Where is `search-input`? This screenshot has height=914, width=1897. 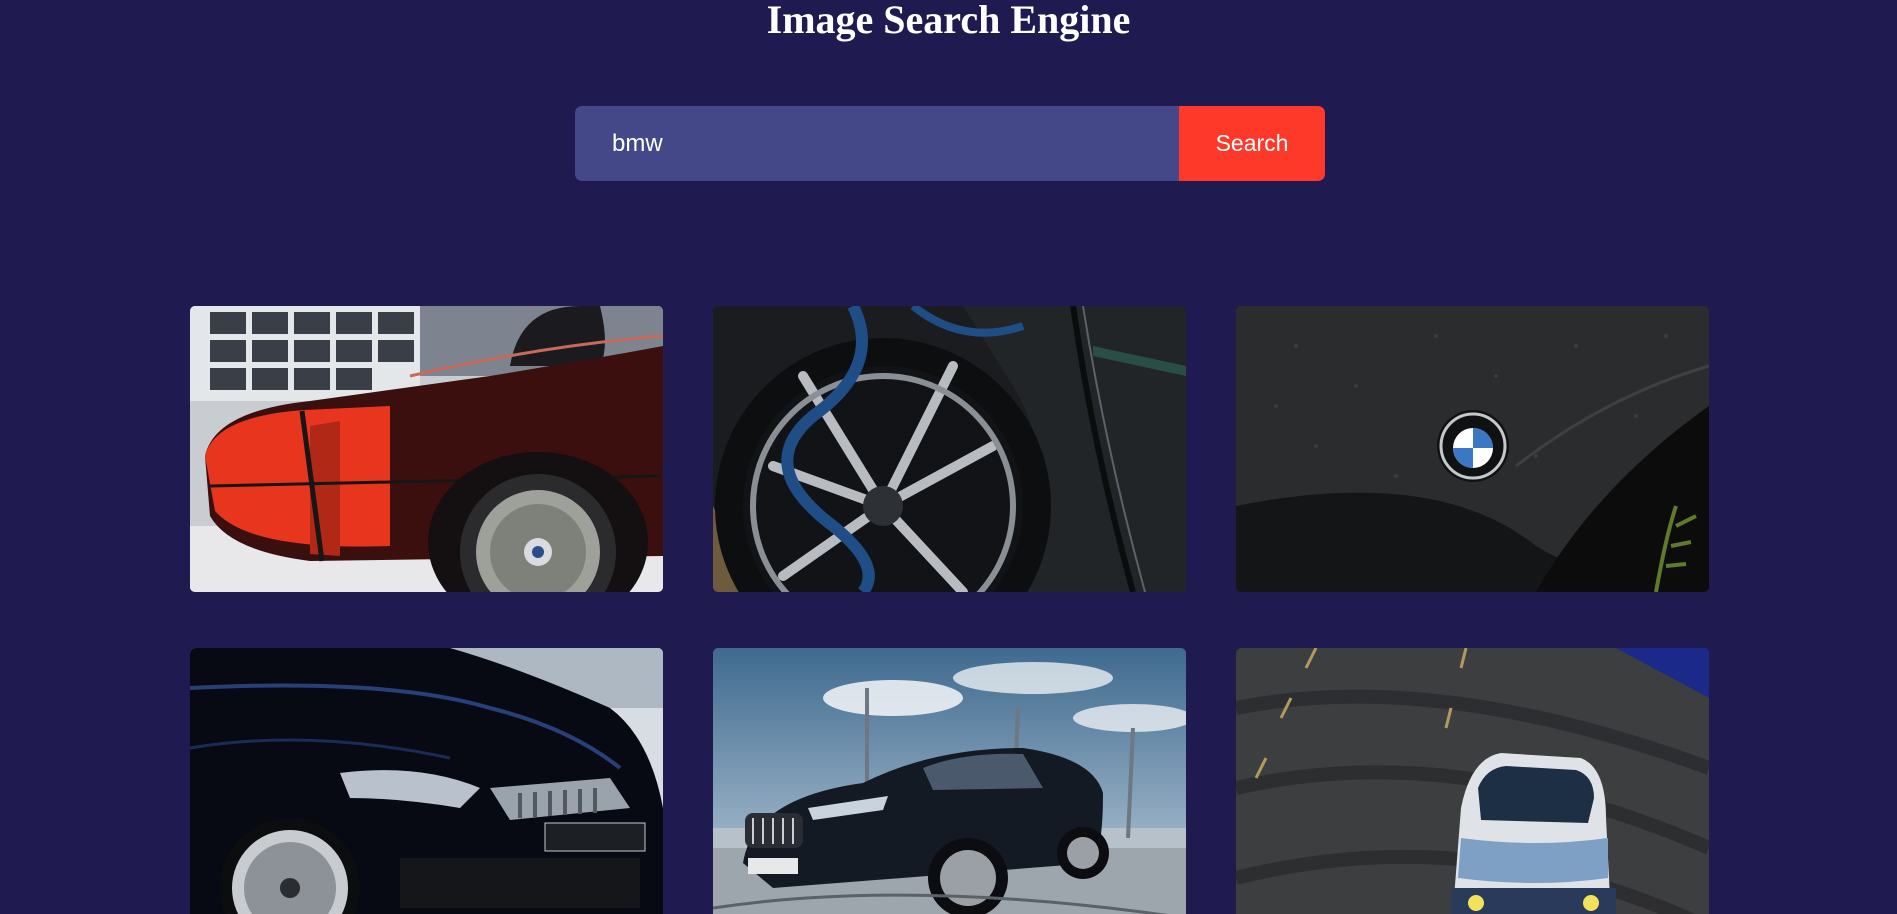
search-input is located at coordinates (877, 143).